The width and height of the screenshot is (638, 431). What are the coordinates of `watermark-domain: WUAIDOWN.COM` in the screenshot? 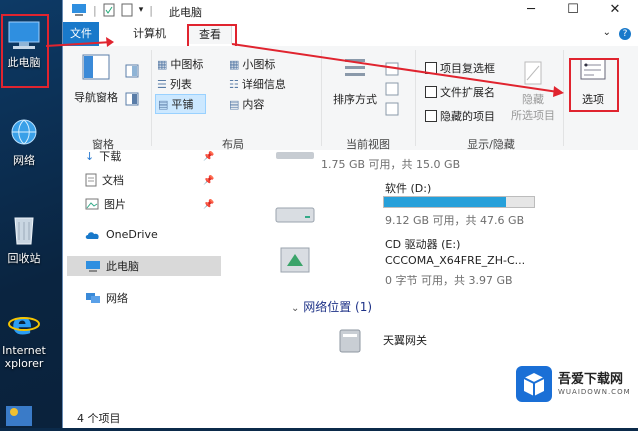 It's located at (594, 392).